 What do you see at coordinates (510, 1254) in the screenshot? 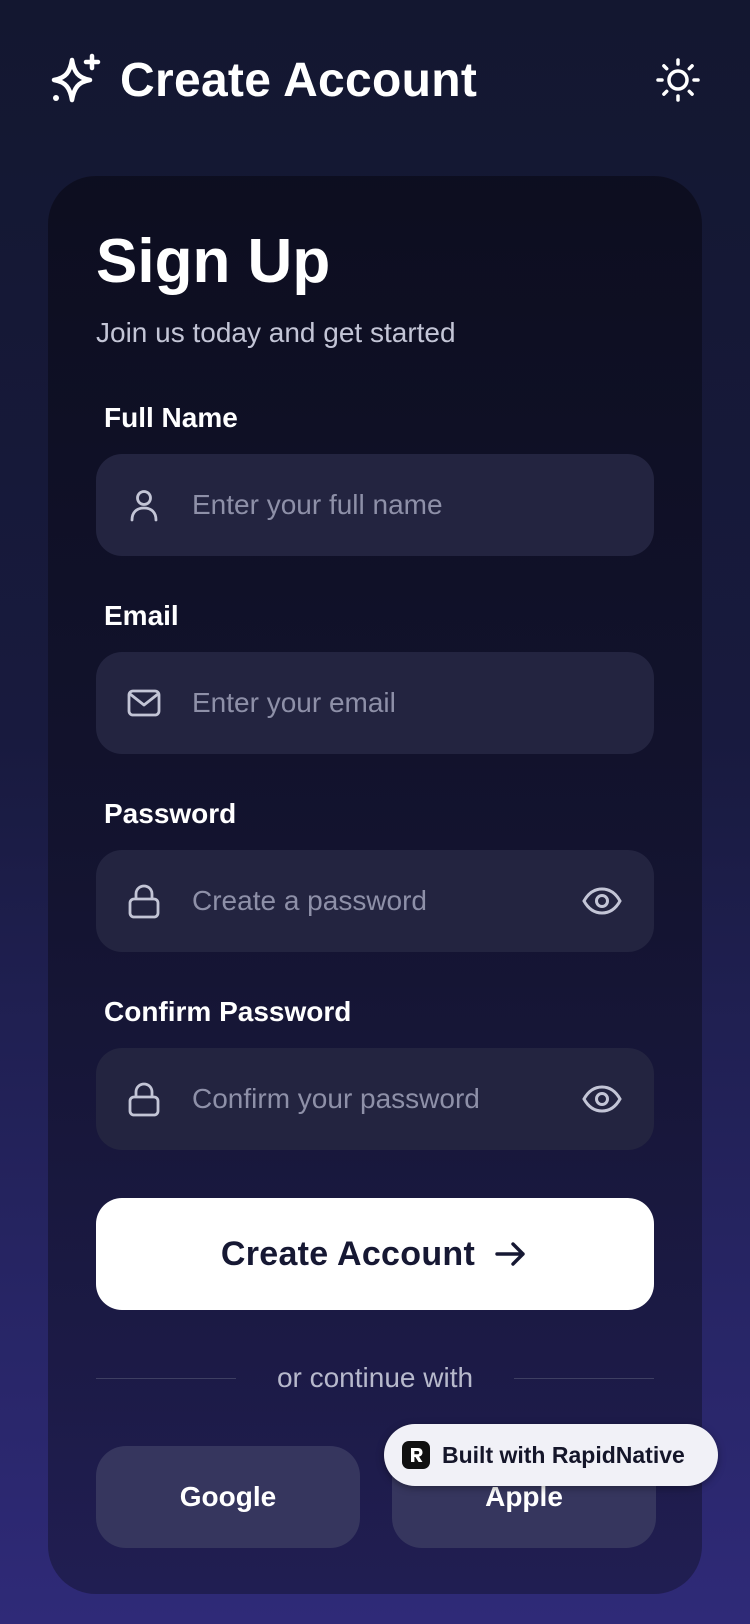
I see `arrow-right-icon` at bounding box center [510, 1254].